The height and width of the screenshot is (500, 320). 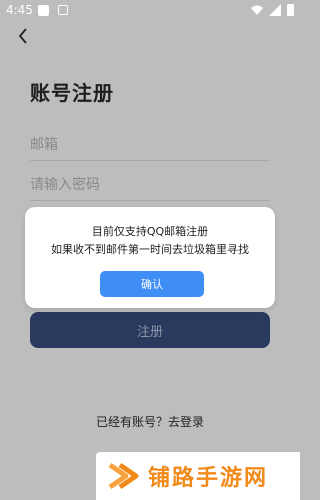 I want to click on password-field, so click(x=150, y=185).